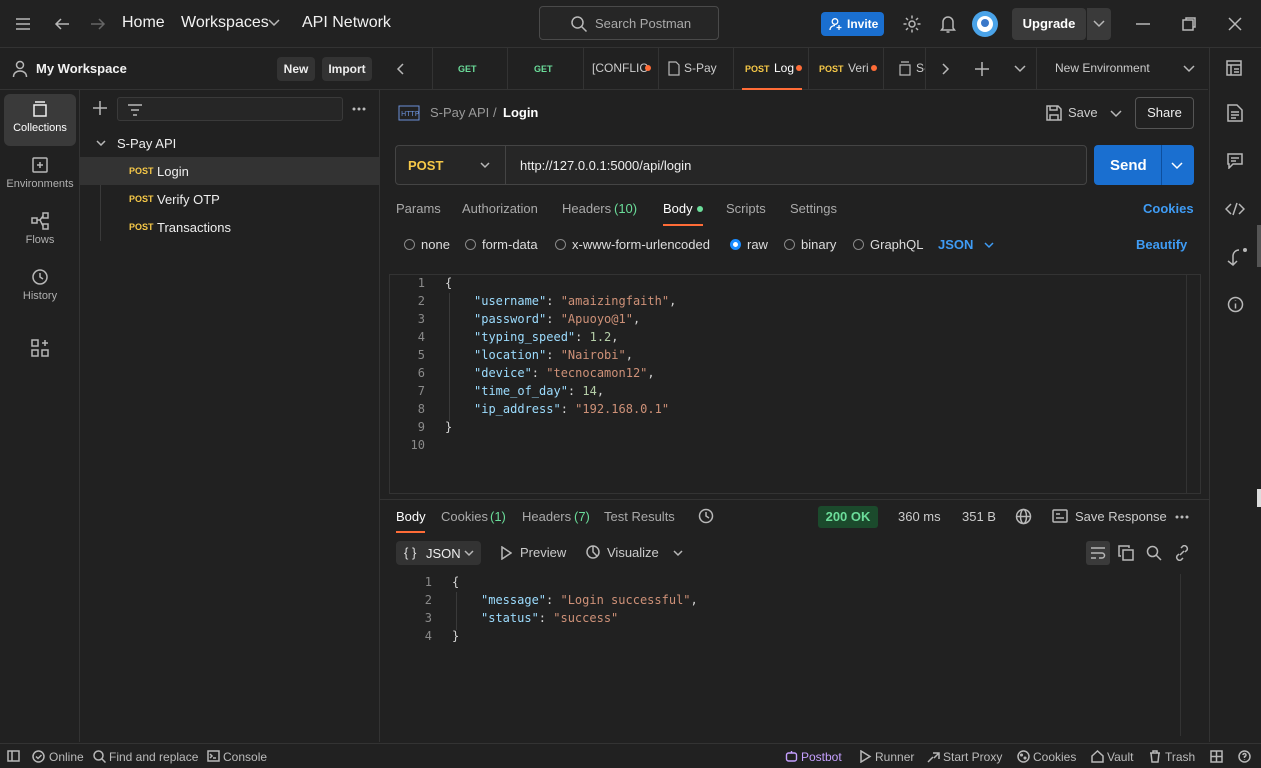  I want to click on search-icon, so click(1154, 553).